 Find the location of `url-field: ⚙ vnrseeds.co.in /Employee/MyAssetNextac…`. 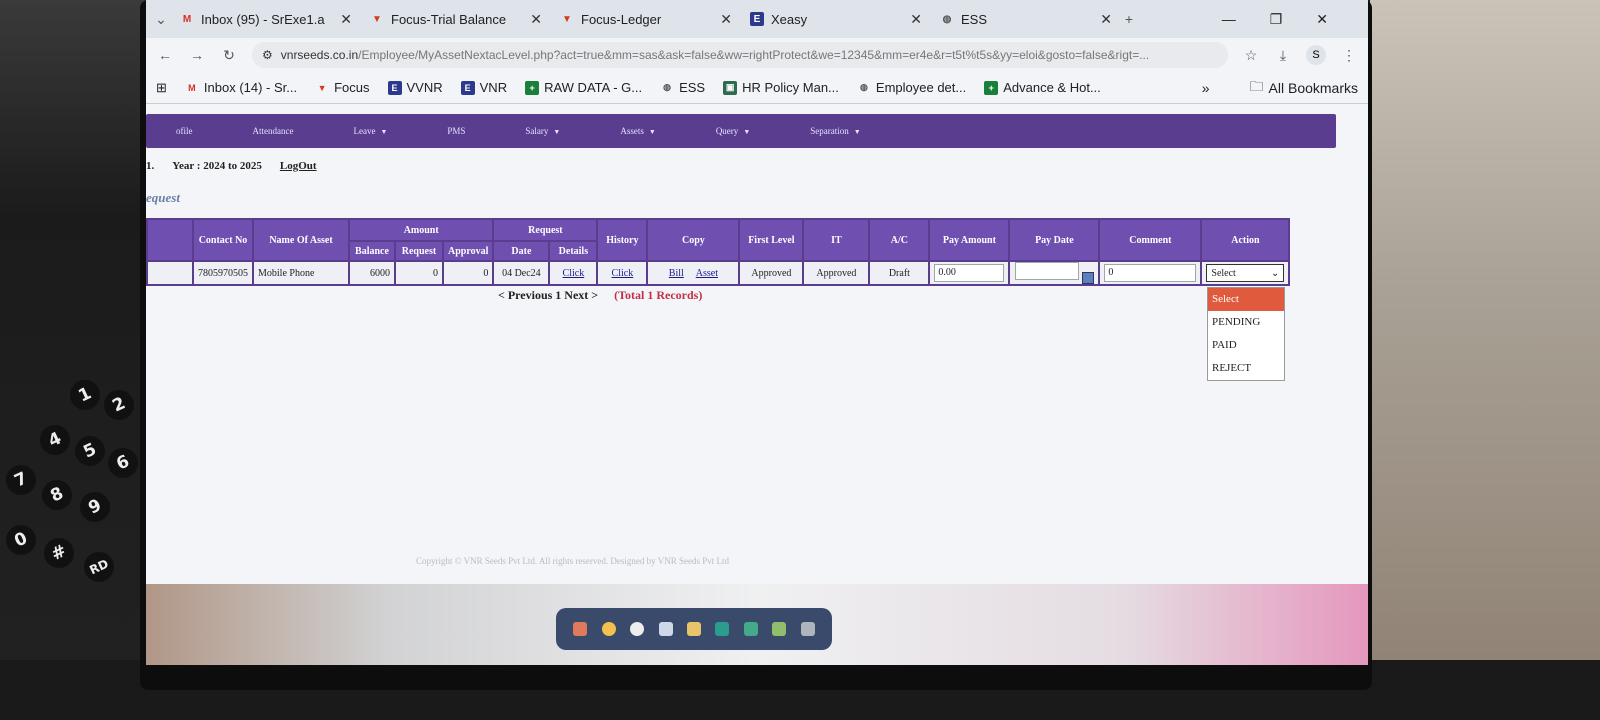

url-field: ⚙ vnrseeds.co.in /Employee/MyAssetNextac… is located at coordinates (740, 55).